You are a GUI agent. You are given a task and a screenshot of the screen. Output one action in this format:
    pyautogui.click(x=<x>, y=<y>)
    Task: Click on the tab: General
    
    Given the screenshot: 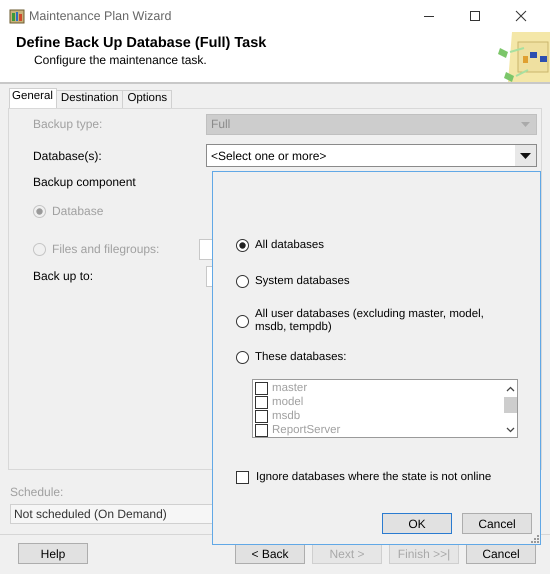 What is the action you would take?
    pyautogui.click(x=33, y=98)
    